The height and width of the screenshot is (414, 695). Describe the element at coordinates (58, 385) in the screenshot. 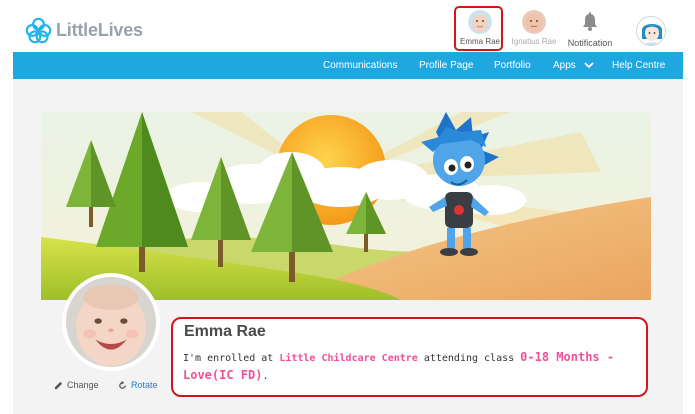

I see `pencil-icon` at that location.